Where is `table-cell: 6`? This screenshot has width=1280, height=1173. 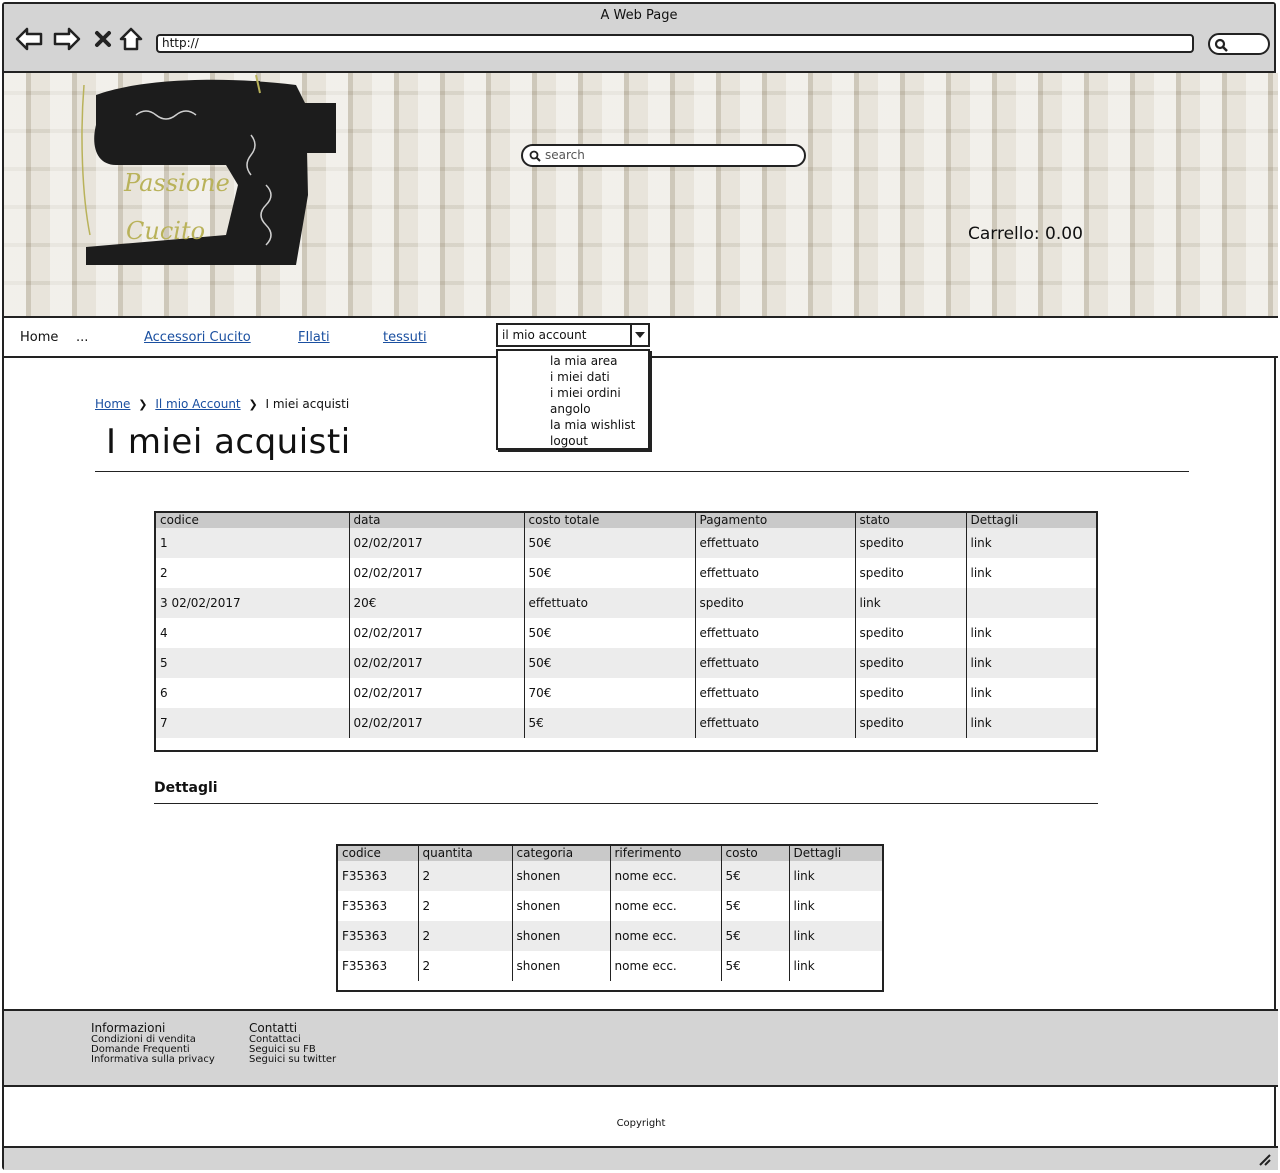
table-cell: 6 is located at coordinates (253, 693).